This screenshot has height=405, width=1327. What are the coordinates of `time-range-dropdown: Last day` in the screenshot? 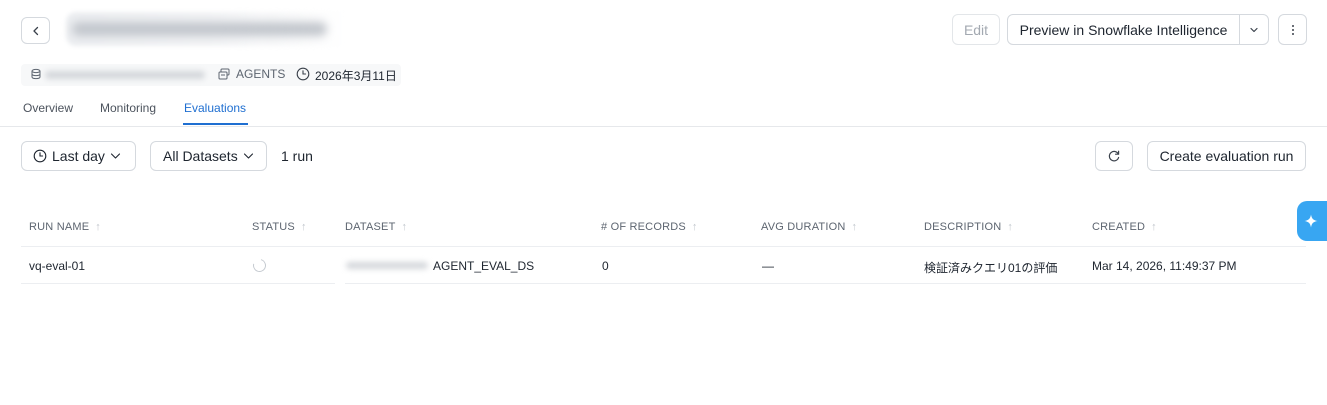 It's located at (78, 156).